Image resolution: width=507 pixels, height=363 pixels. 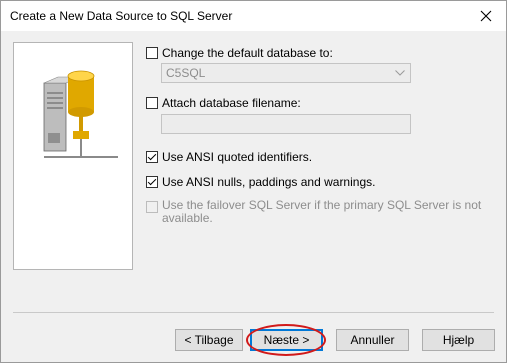 I want to click on ansi-quoted-label: Use ANSI quoted identifiers., so click(x=237, y=157).